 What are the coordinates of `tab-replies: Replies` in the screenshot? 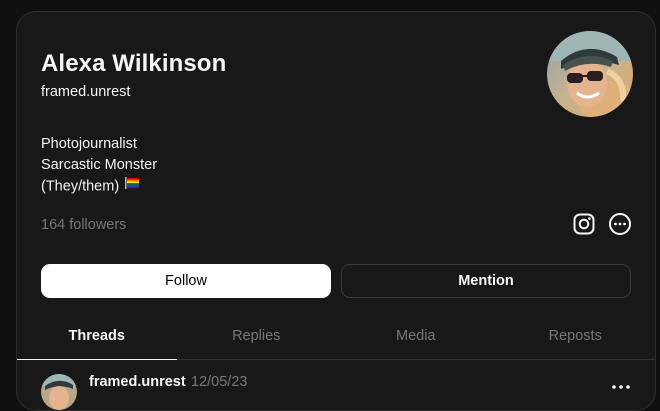 It's located at (257, 337).